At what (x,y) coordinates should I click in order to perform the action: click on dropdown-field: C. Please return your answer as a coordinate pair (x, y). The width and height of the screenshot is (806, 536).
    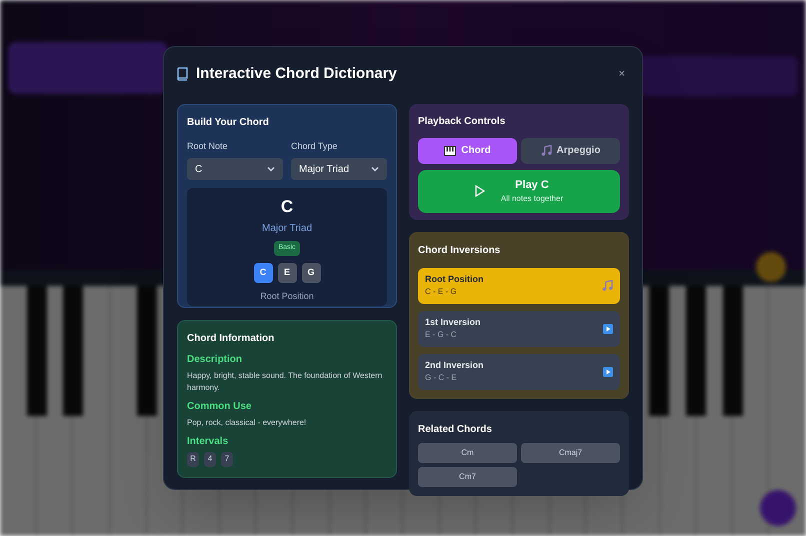
    Looking at the image, I should click on (235, 169).